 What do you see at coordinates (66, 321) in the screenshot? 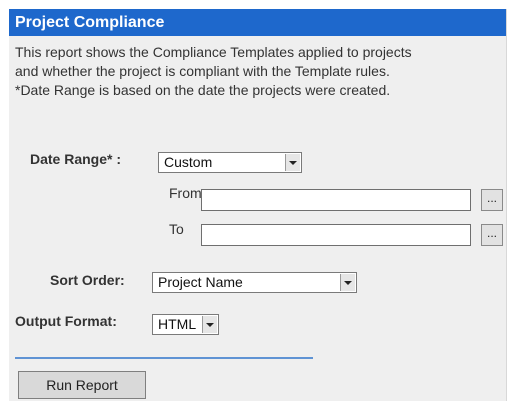
I see `output-format-label: Output Format:` at bounding box center [66, 321].